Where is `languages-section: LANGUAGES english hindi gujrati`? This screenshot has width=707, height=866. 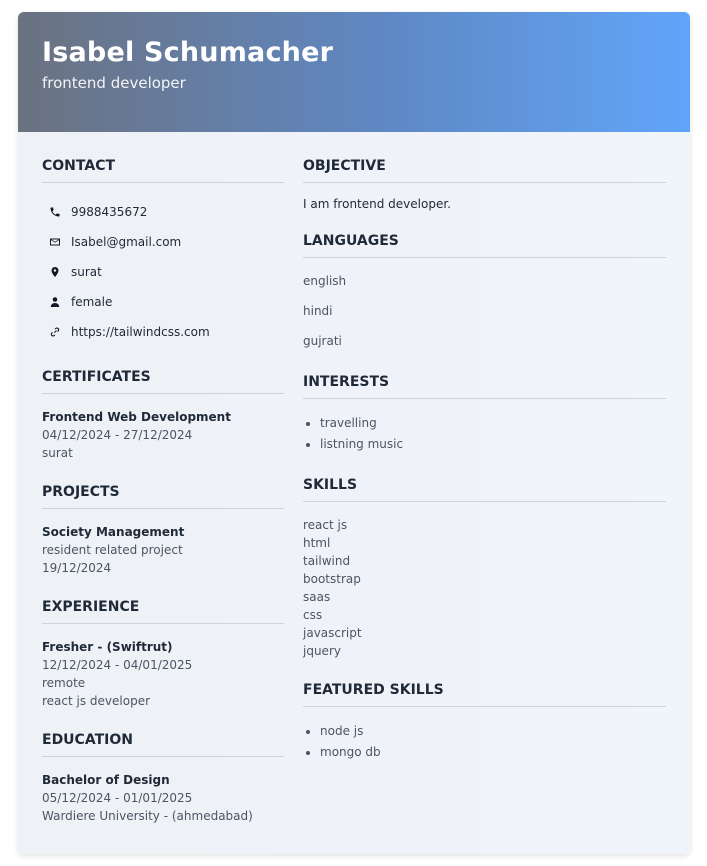
languages-section: LANGUAGES english hindi gujrati is located at coordinates (484, 297).